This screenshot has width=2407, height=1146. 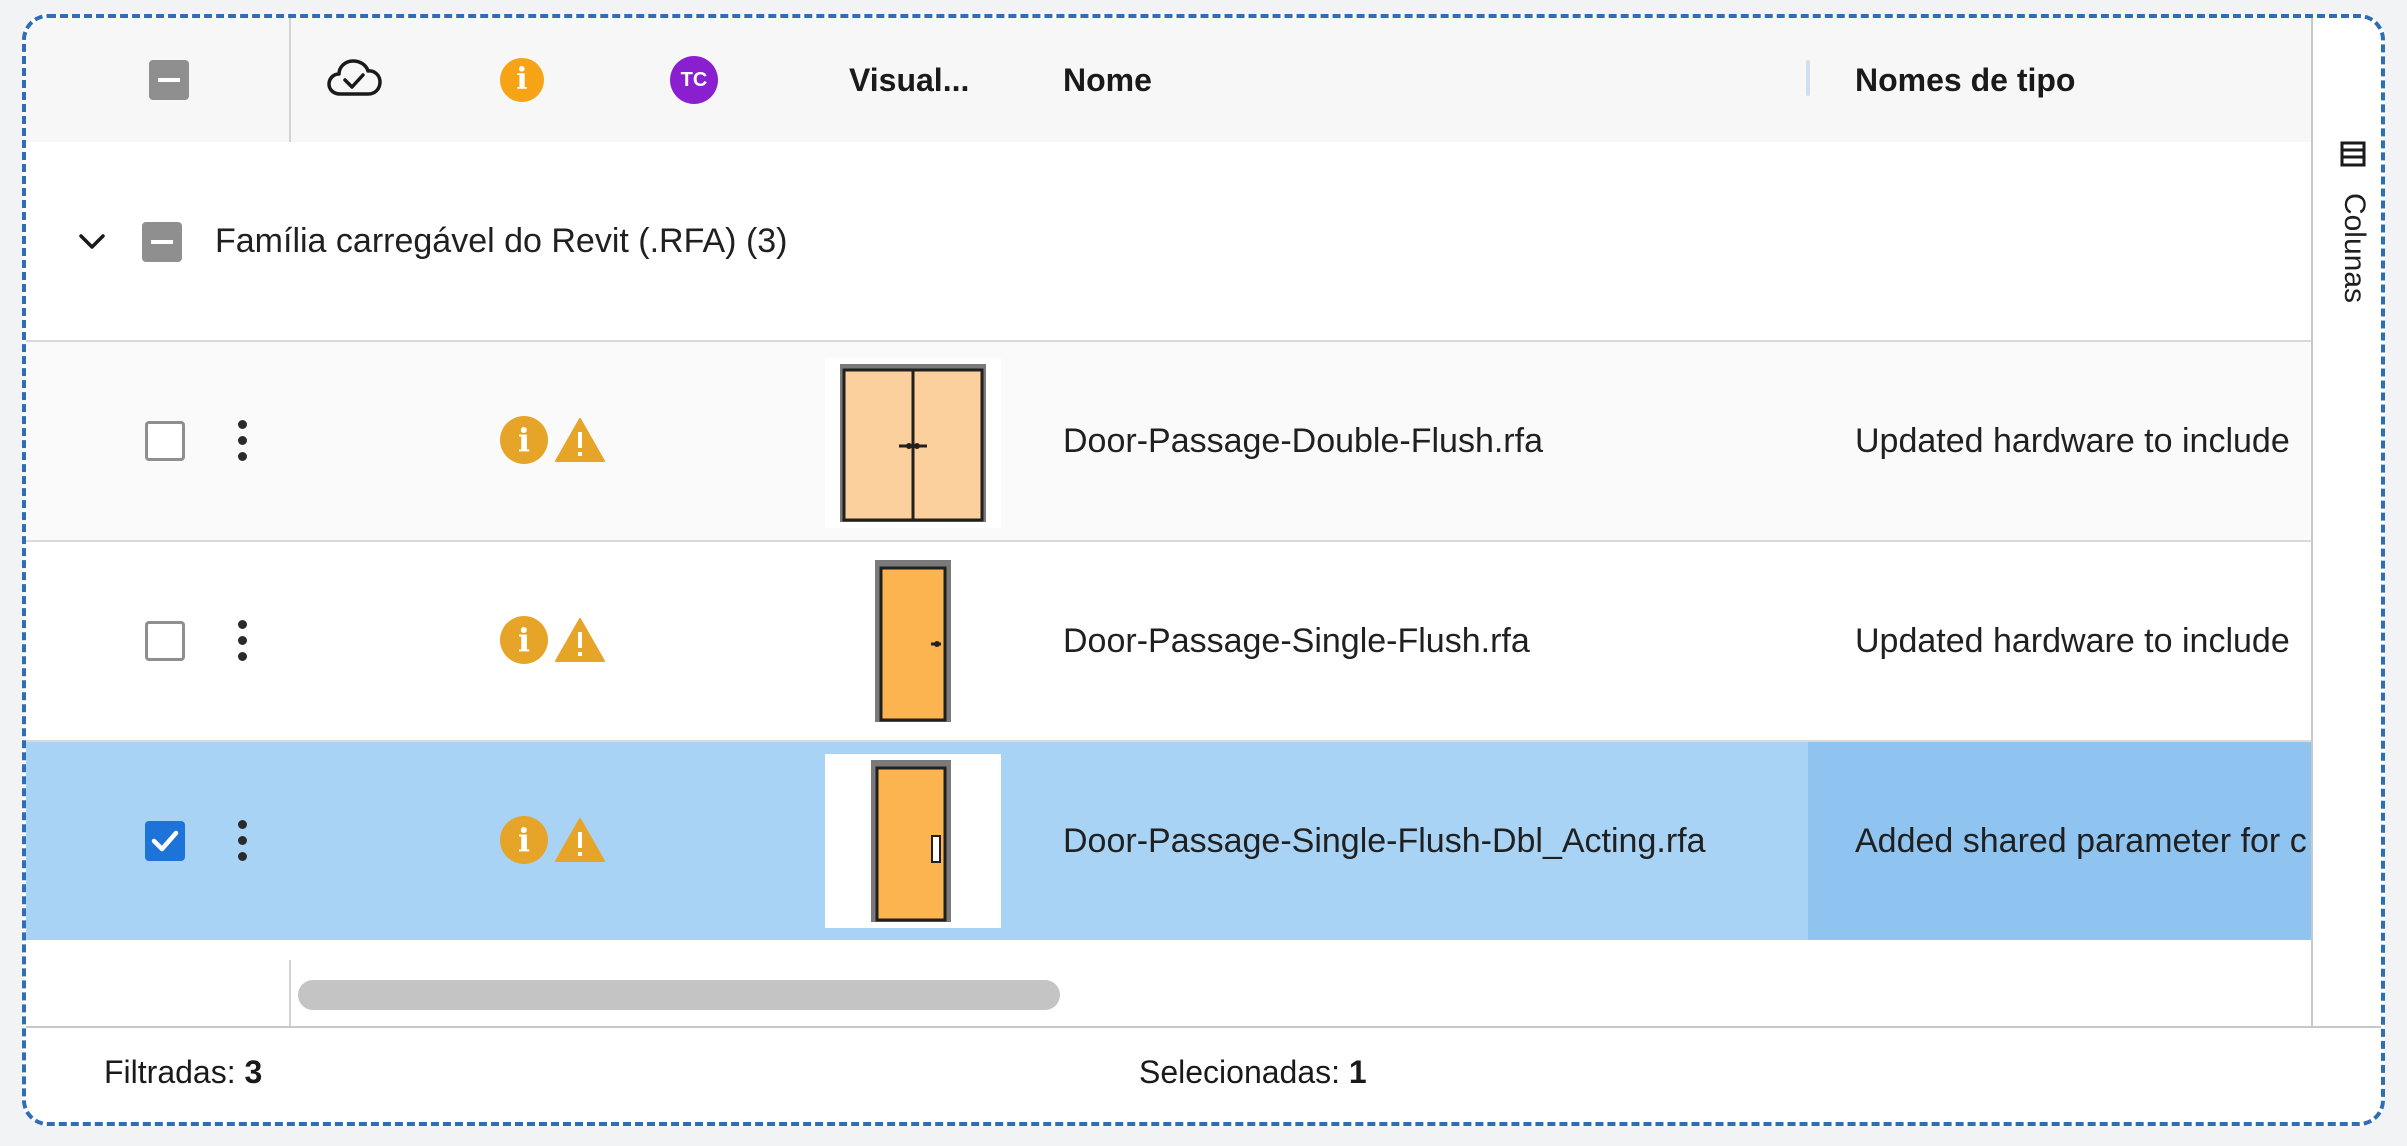 What do you see at coordinates (1253, 1072) in the screenshot?
I see `selected-count: Selecionadas: 1` at bounding box center [1253, 1072].